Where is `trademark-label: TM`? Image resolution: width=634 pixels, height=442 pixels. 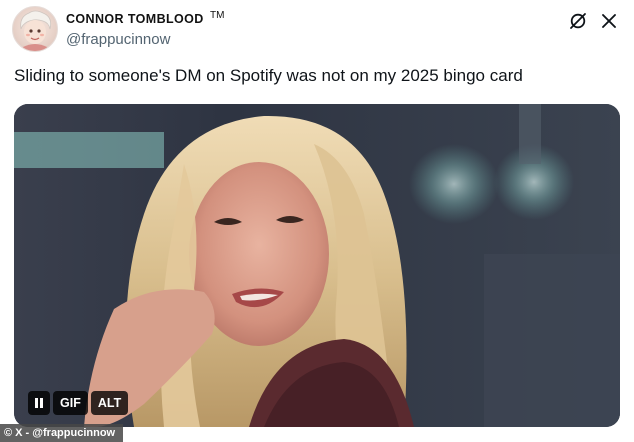
trademark-label: TM is located at coordinates (217, 15).